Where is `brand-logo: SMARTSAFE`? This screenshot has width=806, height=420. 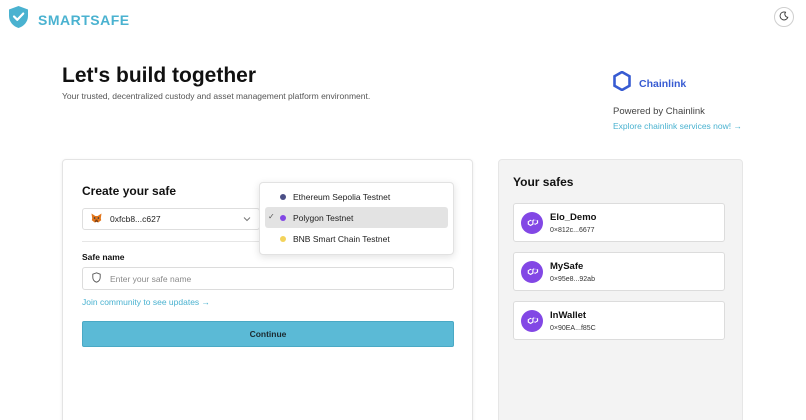
brand-logo: SMARTSAFE is located at coordinates (69, 19).